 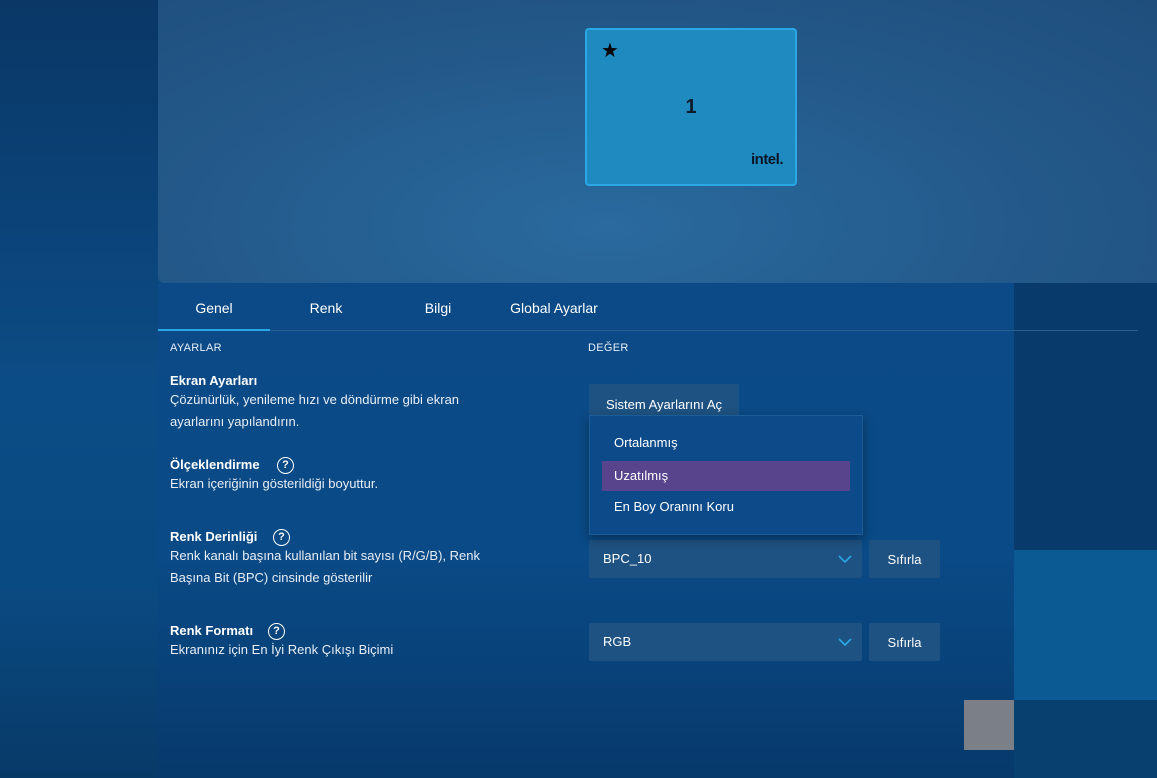 I want to click on tab-genel: Genel, so click(x=214, y=315).